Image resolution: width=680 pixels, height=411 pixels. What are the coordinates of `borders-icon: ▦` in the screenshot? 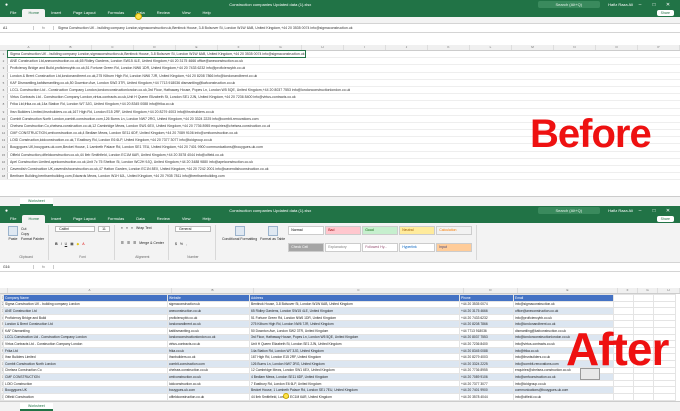 It's located at (71, 244).